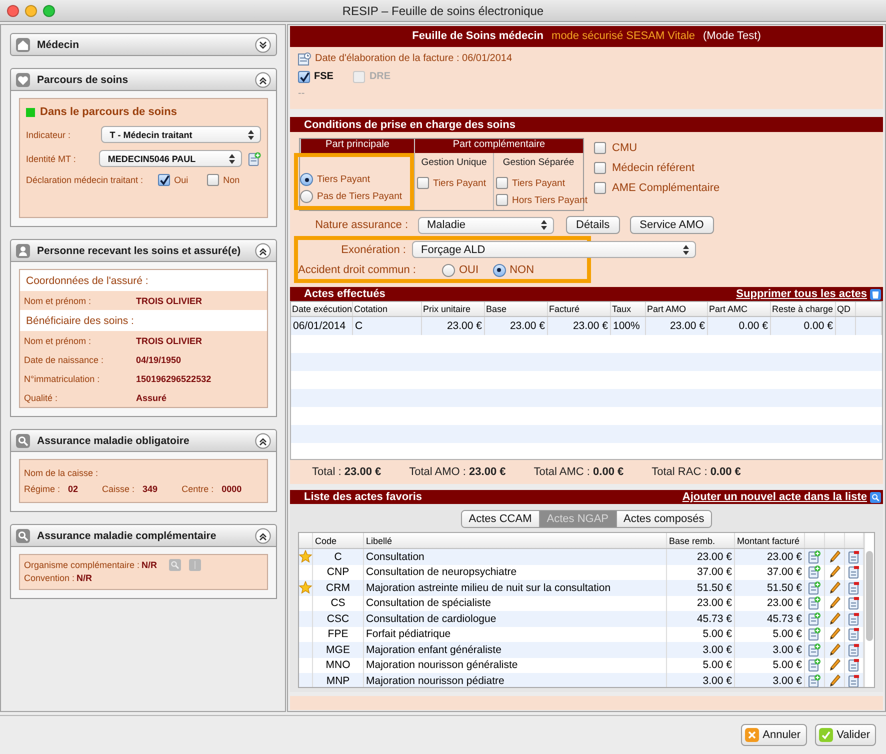  What do you see at coordinates (581, 557) in the screenshot?
I see `table-row: C Consultation 23.00 € 23.00 €` at bounding box center [581, 557].